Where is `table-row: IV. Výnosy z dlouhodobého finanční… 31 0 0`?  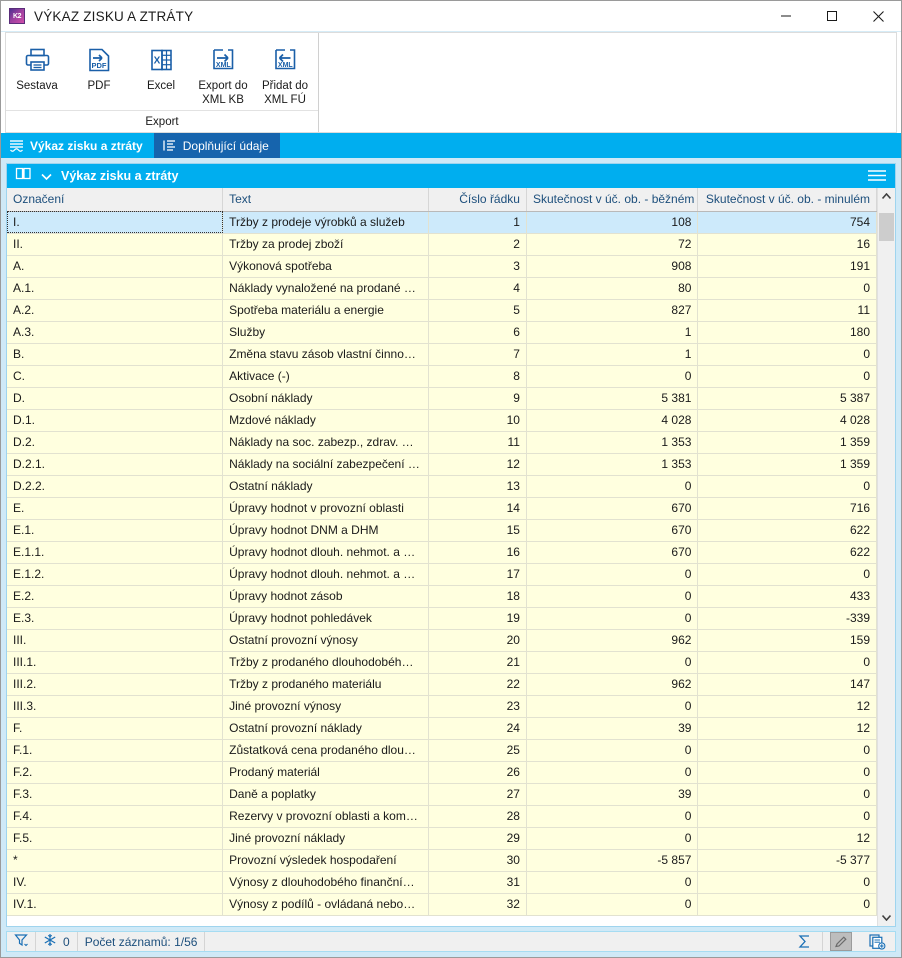 table-row: IV. Výnosy z dlouhodobého finanční… 31 0 0 is located at coordinates (442, 882).